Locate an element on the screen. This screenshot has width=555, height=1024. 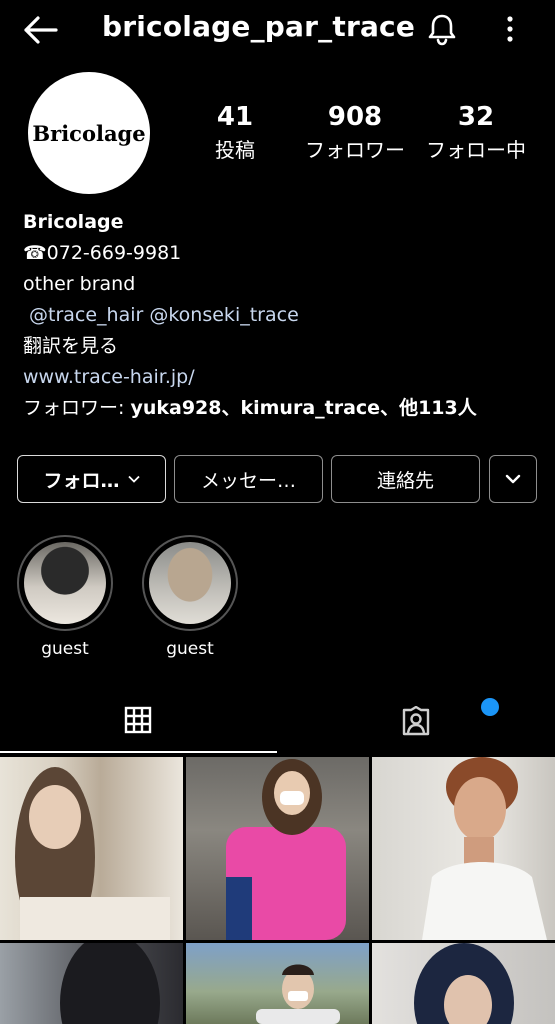
see-translation-link: 翻訳を見る is located at coordinates (283, 346).